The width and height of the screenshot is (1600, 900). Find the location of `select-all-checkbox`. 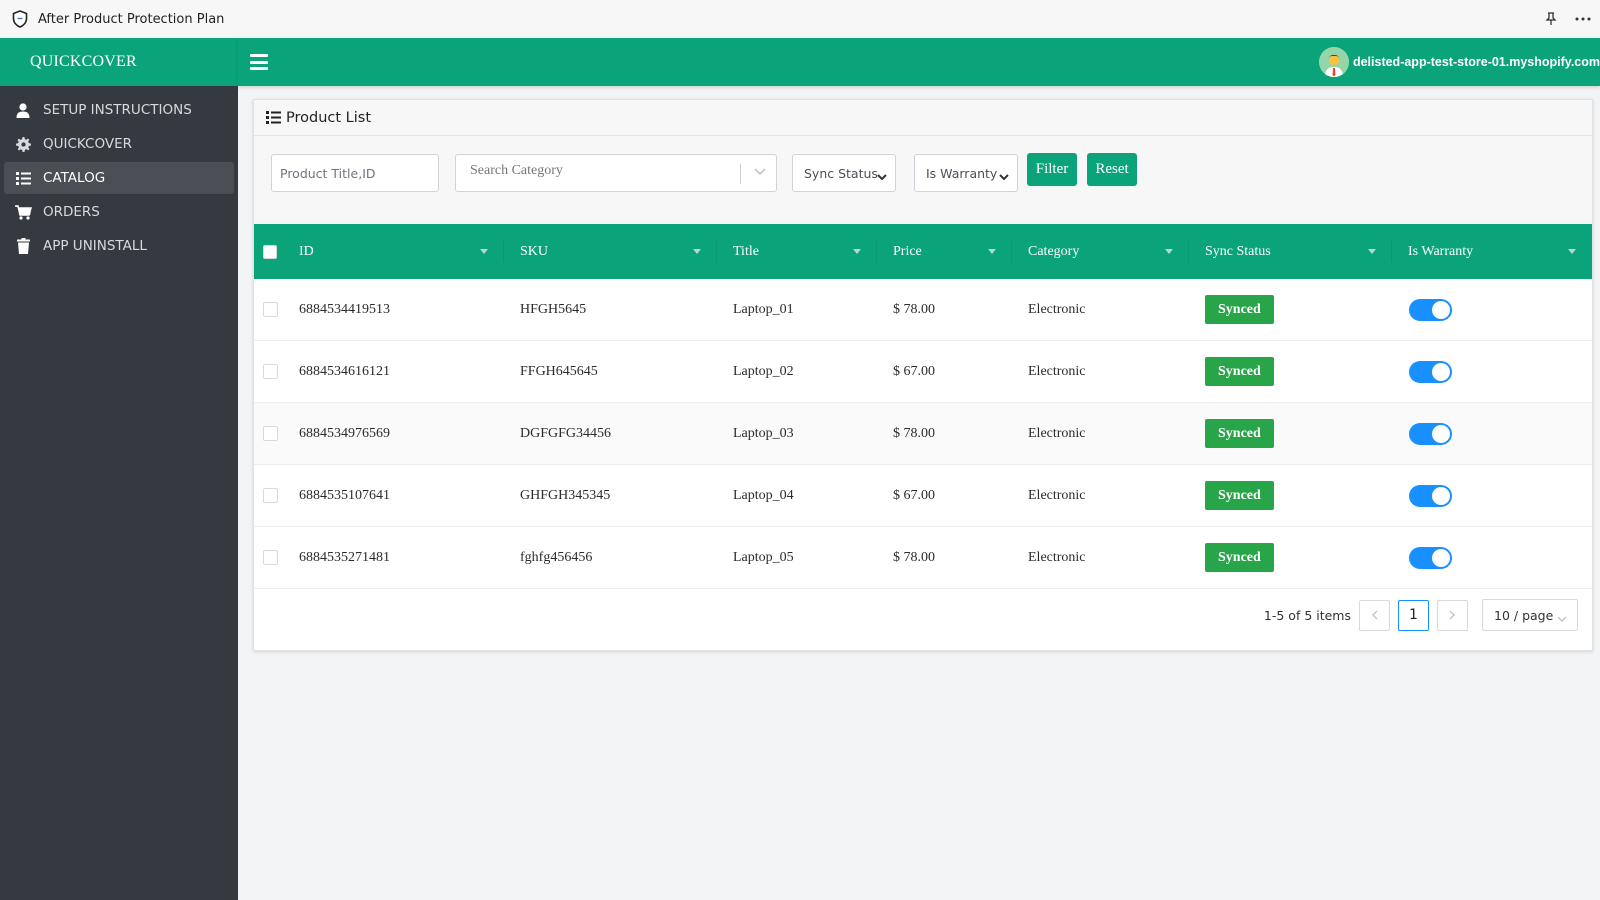

select-all-checkbox is located at coordinates (270, 251).